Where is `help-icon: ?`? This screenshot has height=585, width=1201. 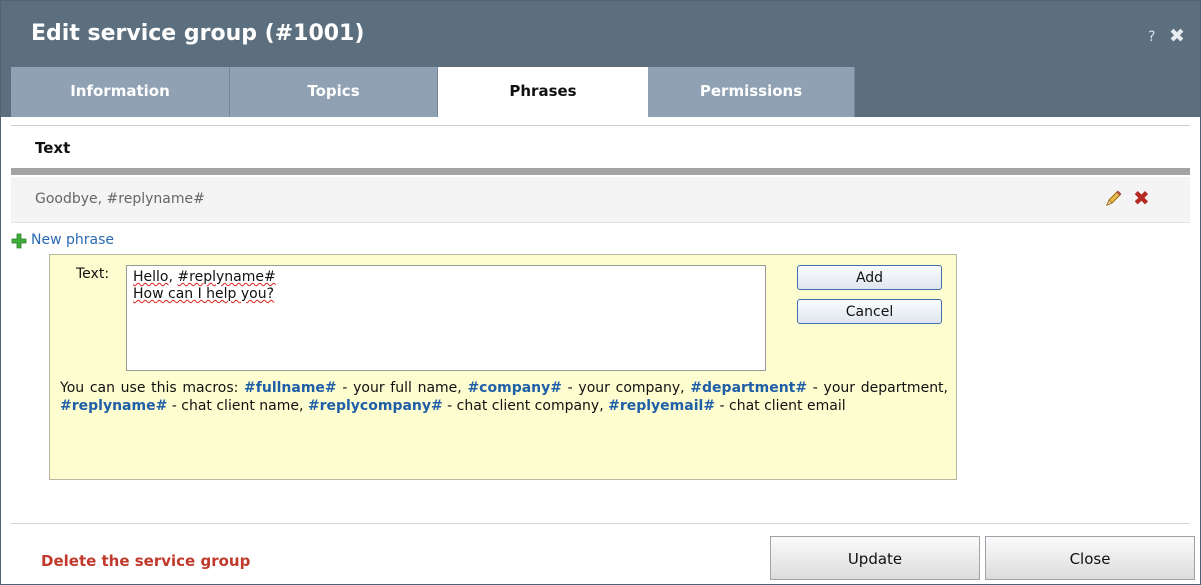 help-icon: ? is located at coordinates (1151, 37).